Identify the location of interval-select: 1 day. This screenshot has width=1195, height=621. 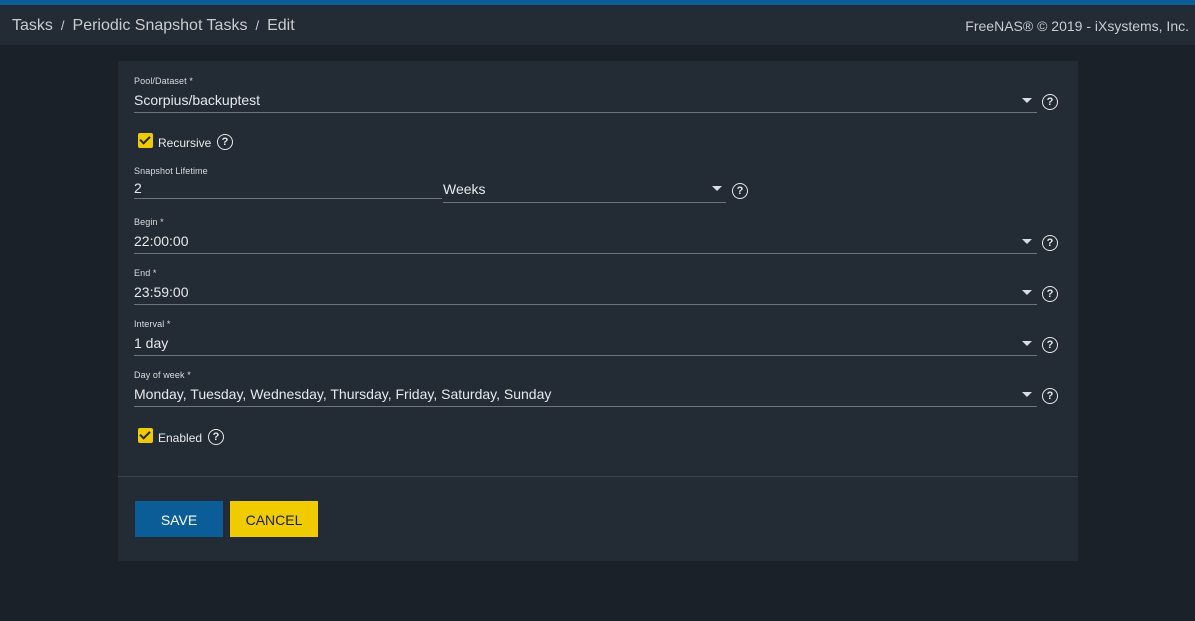
(151, 343).